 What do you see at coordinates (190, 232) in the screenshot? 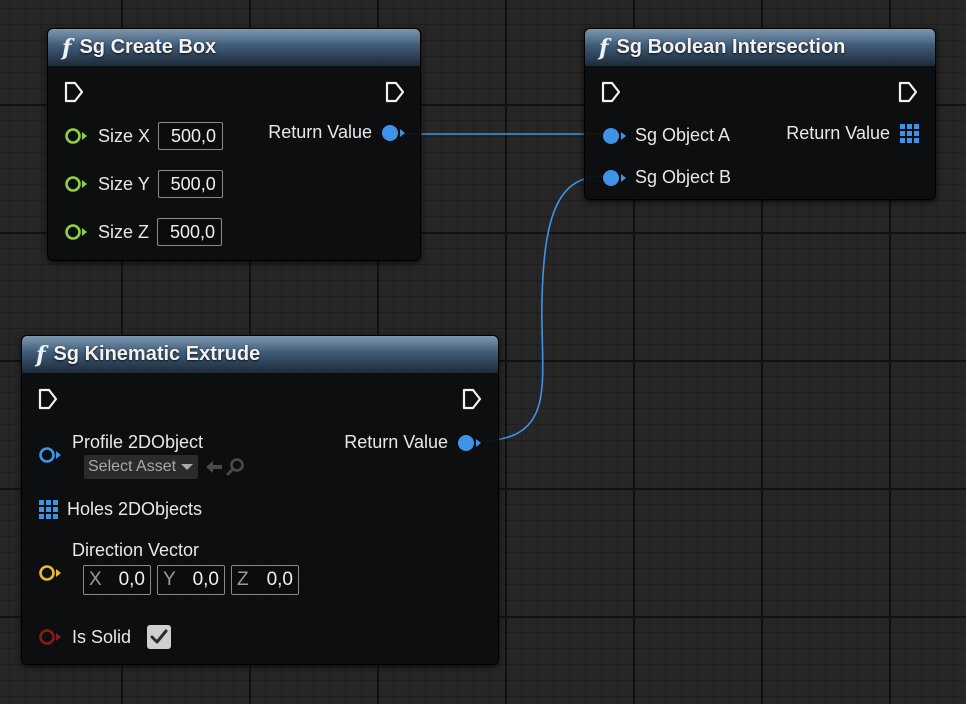
I see `size-z-input: 500,0` at bounding box center [190, 232].